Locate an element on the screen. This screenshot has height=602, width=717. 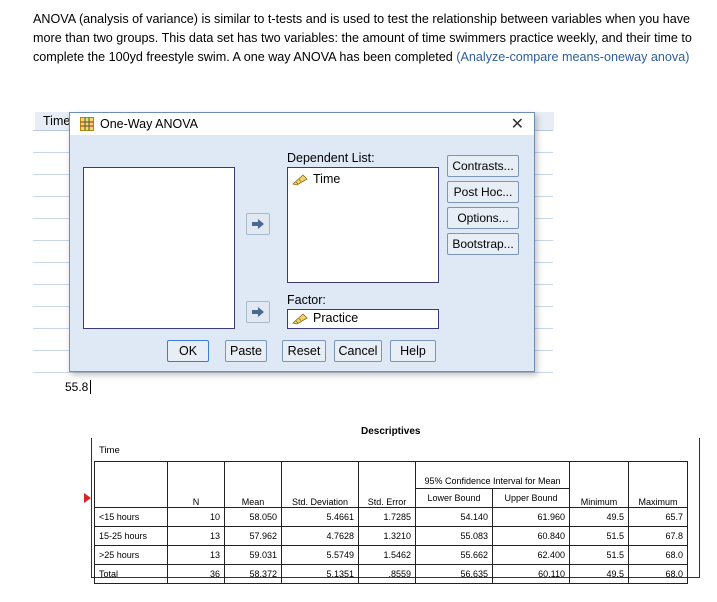
move-to-dependent-button is located at coordinates (258, 224).